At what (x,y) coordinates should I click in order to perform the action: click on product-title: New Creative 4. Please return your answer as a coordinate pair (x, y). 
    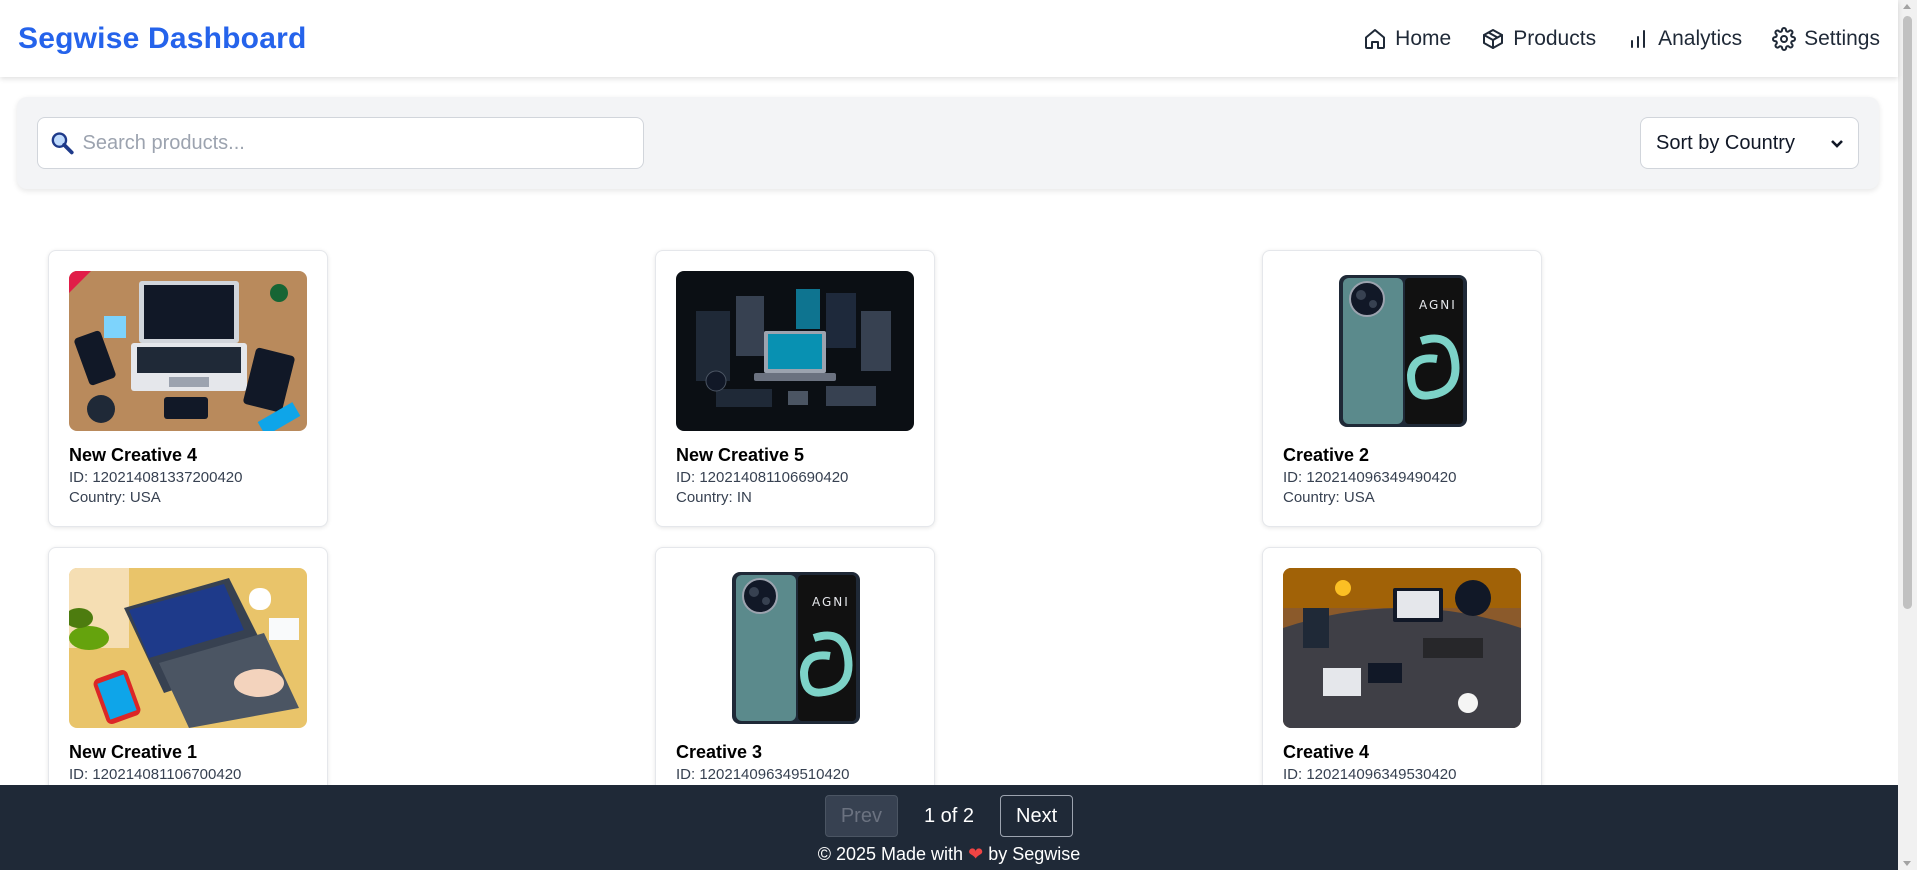
    Looking at the image, I should click on (133, 455).